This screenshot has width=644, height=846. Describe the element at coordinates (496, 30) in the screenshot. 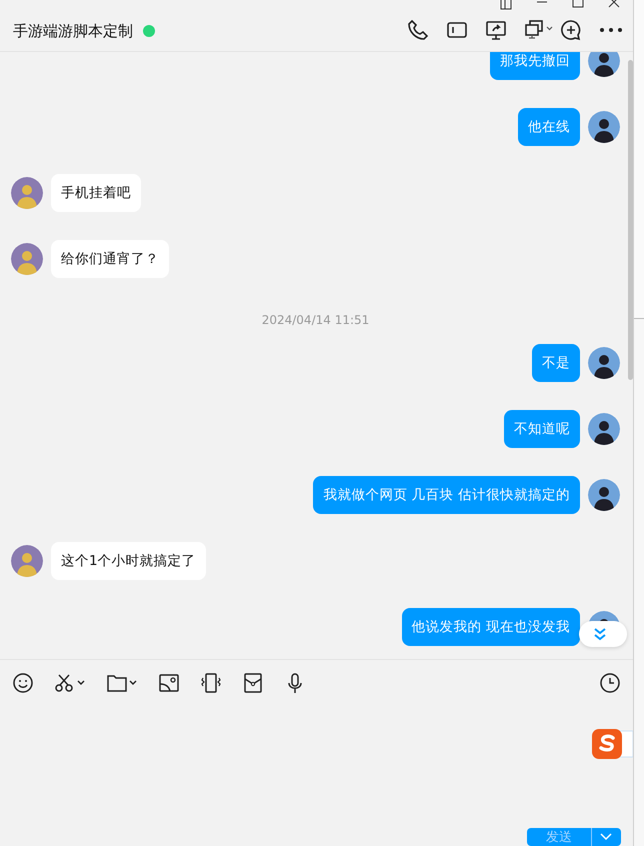

I see `screen-share-icon` at that location.